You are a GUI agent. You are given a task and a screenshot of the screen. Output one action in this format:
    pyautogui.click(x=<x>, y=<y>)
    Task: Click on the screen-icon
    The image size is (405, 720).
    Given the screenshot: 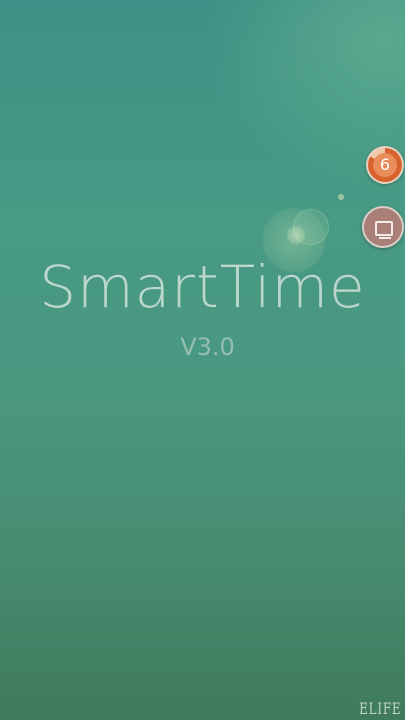 What is the action you would take?
    pyautogui.click(x=384, y=230)
    